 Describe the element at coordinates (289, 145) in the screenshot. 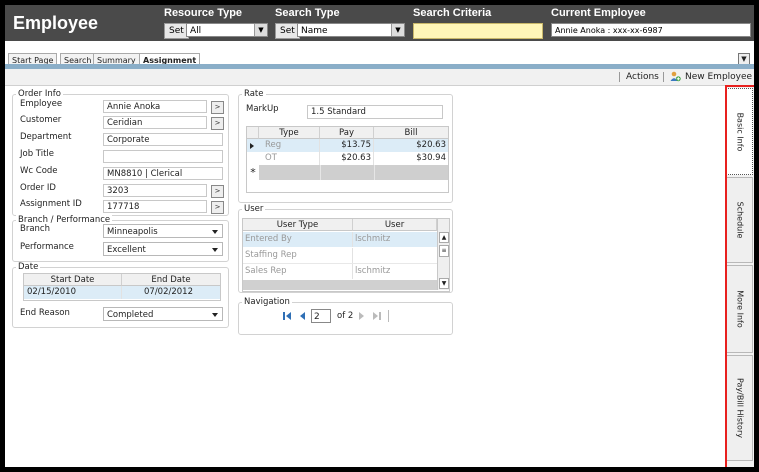

I see `rate-type-cell: Reg` at that location.